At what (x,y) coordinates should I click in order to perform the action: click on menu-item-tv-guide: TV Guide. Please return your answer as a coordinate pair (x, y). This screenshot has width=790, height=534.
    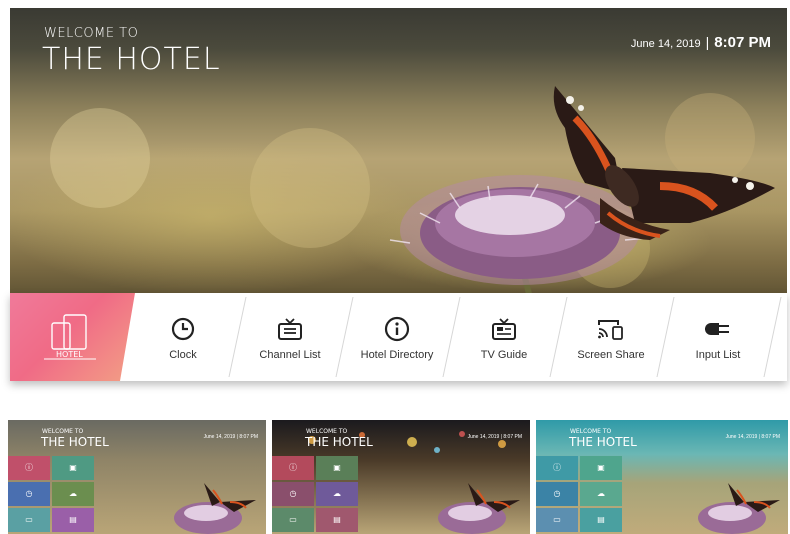
    Looking at the image, I should click on (504, 337).